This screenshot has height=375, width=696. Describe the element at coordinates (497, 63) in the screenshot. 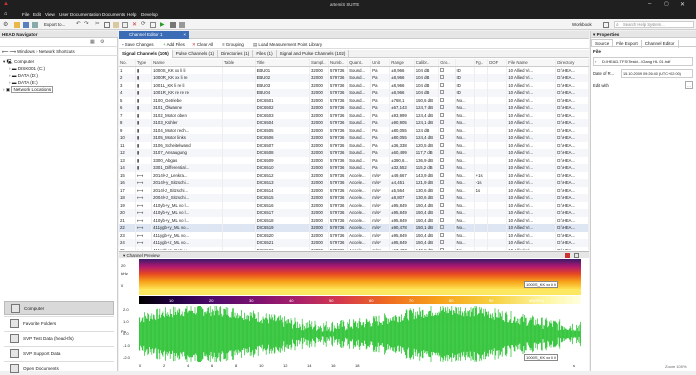

I see `column-header: DOF` at that location.